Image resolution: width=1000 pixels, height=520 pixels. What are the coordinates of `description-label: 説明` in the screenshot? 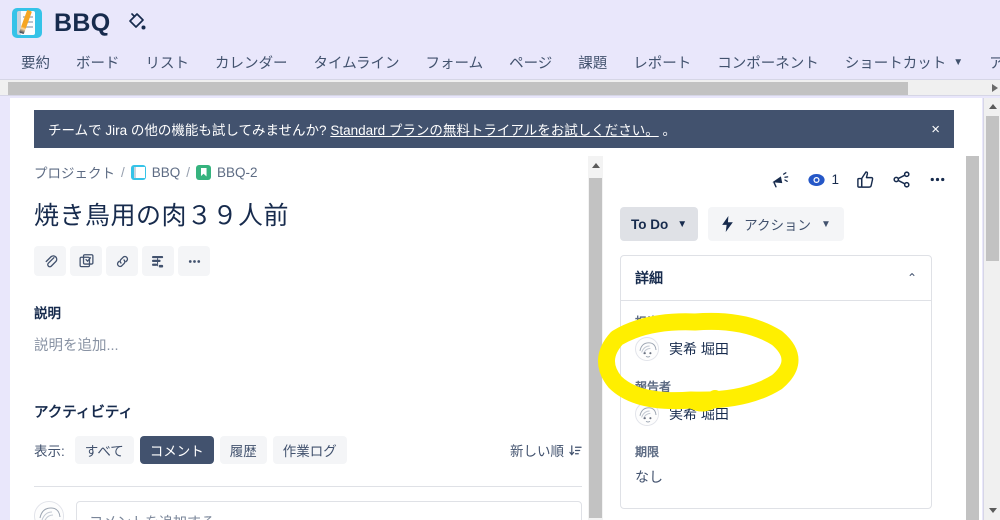 It's located at (47, 313).